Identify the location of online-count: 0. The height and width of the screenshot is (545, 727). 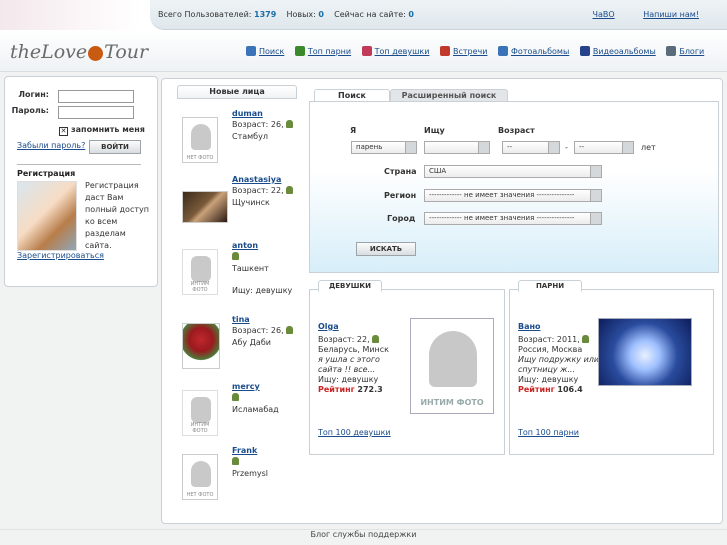
(411, 14).